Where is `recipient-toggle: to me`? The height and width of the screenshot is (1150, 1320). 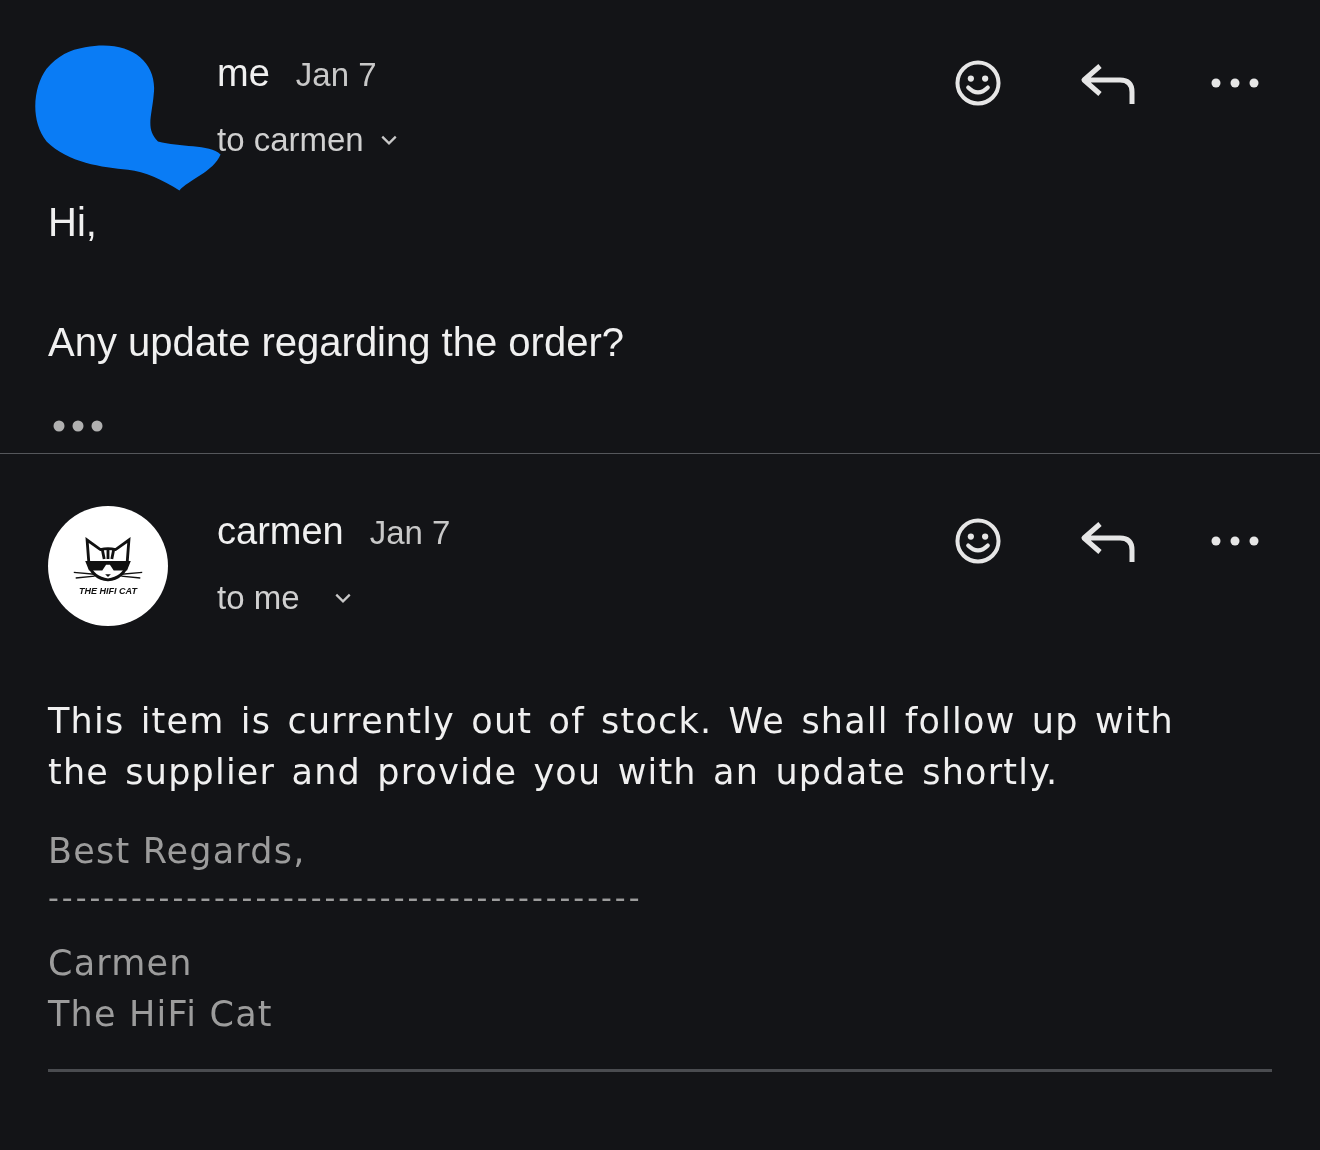 recipient-toggle: to me is located at coordinates (284, 598).